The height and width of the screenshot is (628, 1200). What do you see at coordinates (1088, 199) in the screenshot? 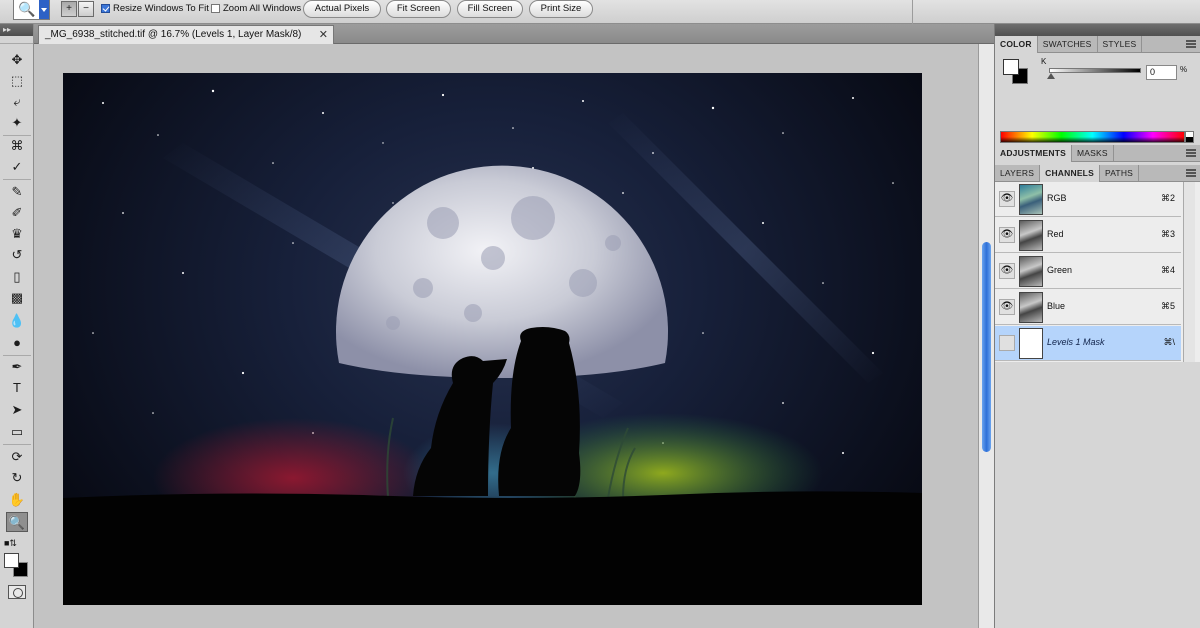
I see `channel-row-rgb: 👁 RGB ⌘2` at bounding box center [1088, 199].